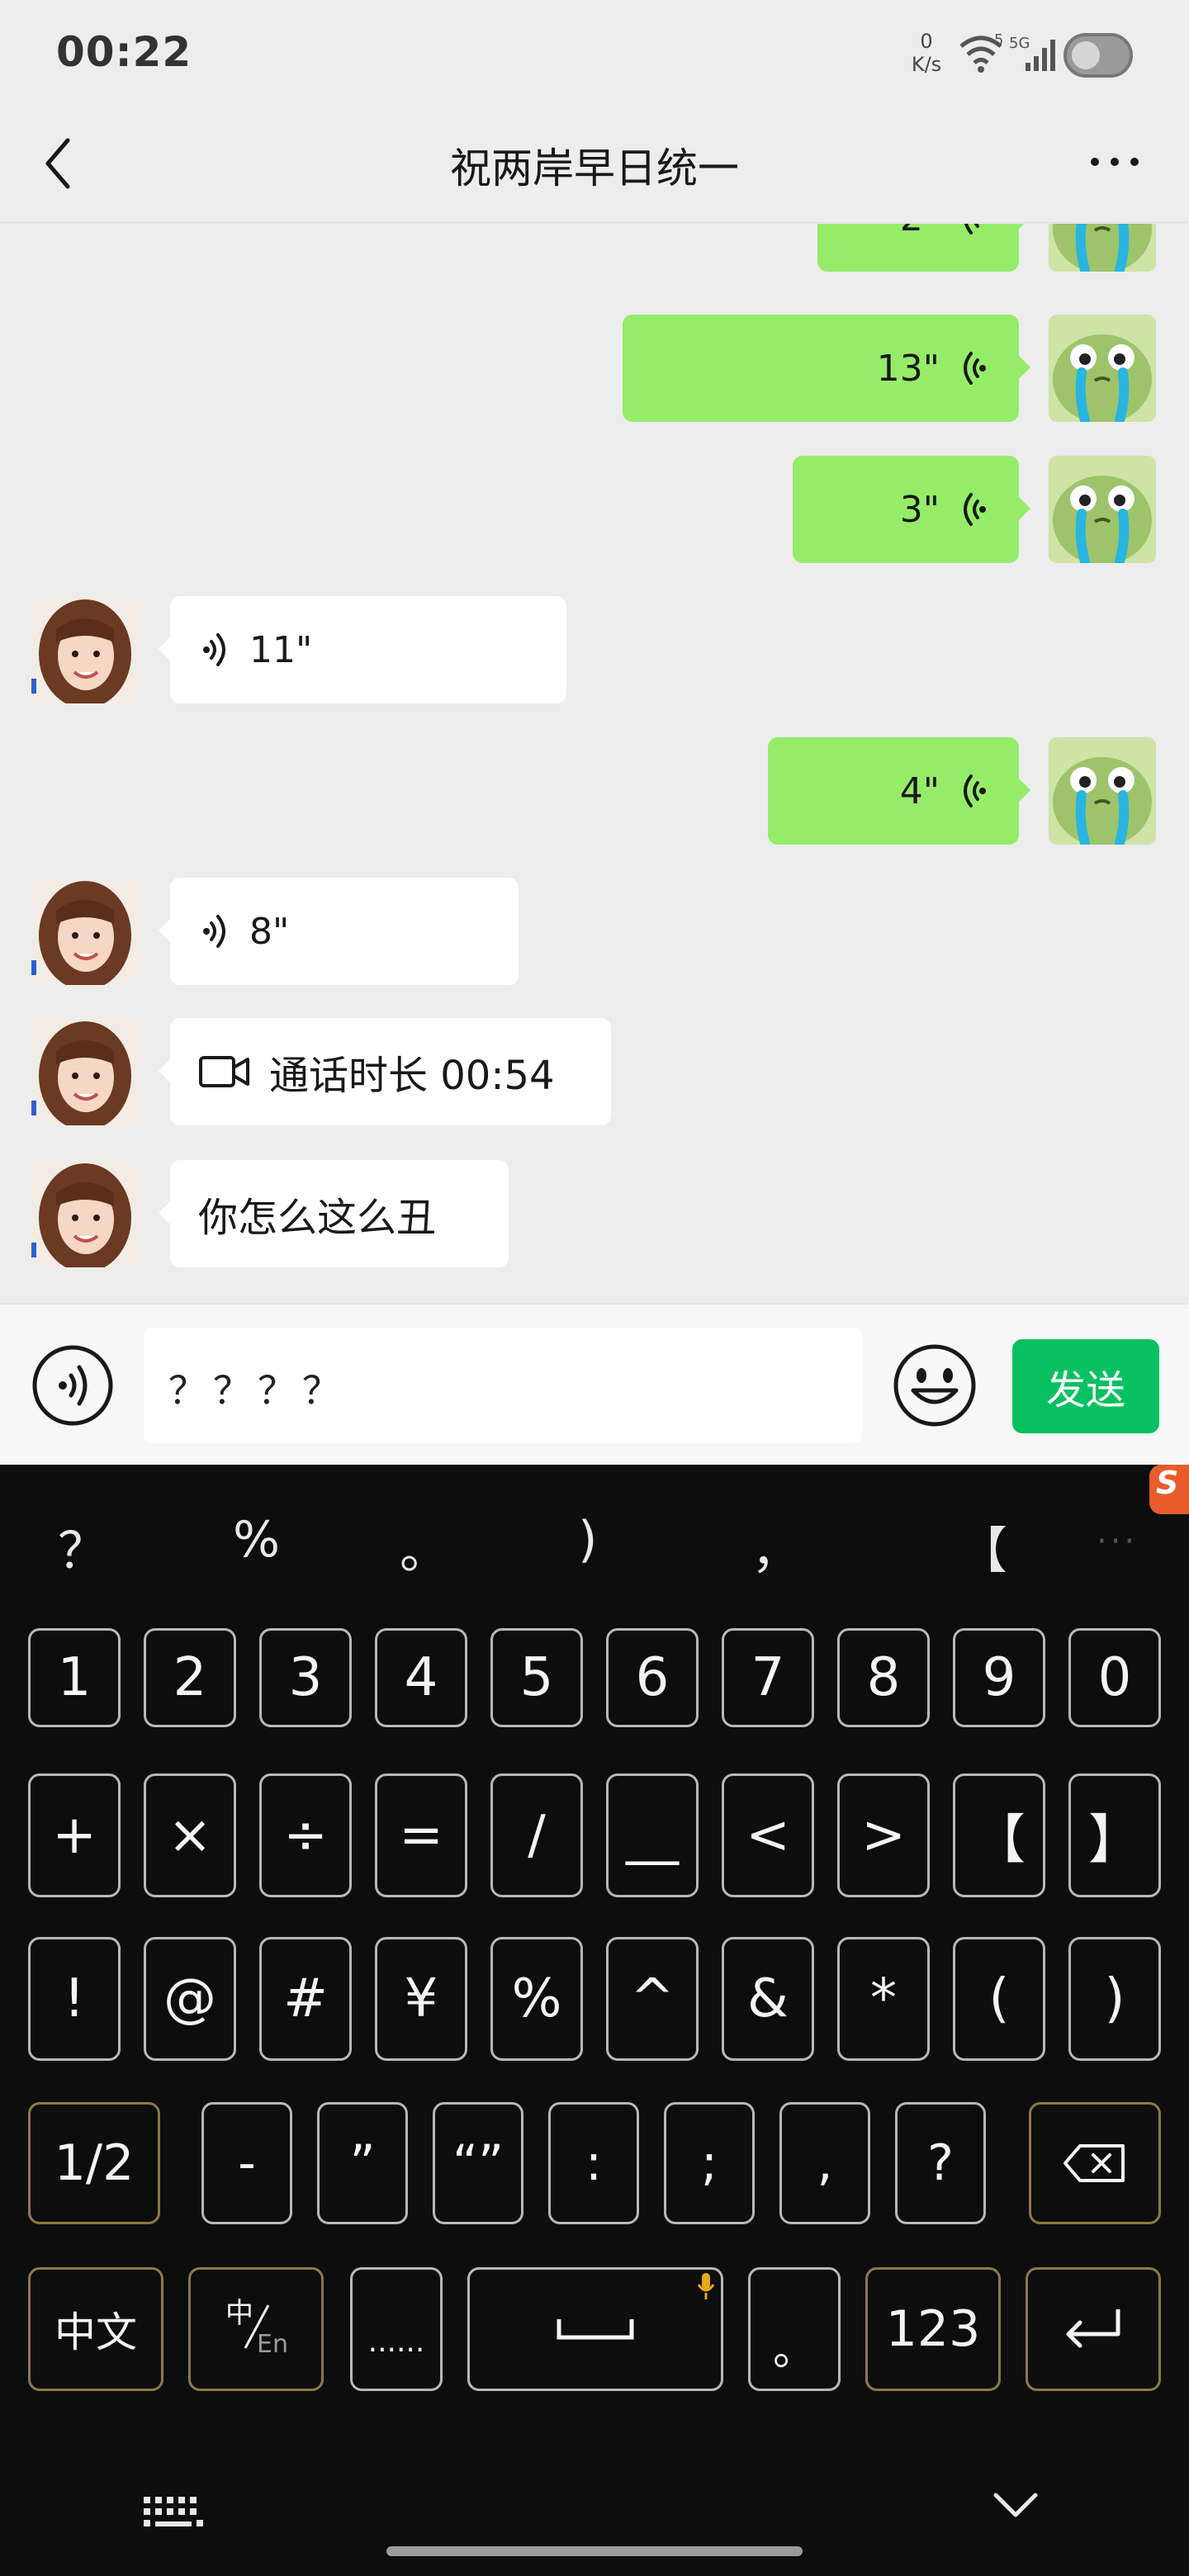 The height and width of the screenshot is (2576, 1189). I want to click on key-underscore: __, so click(652, 1835).